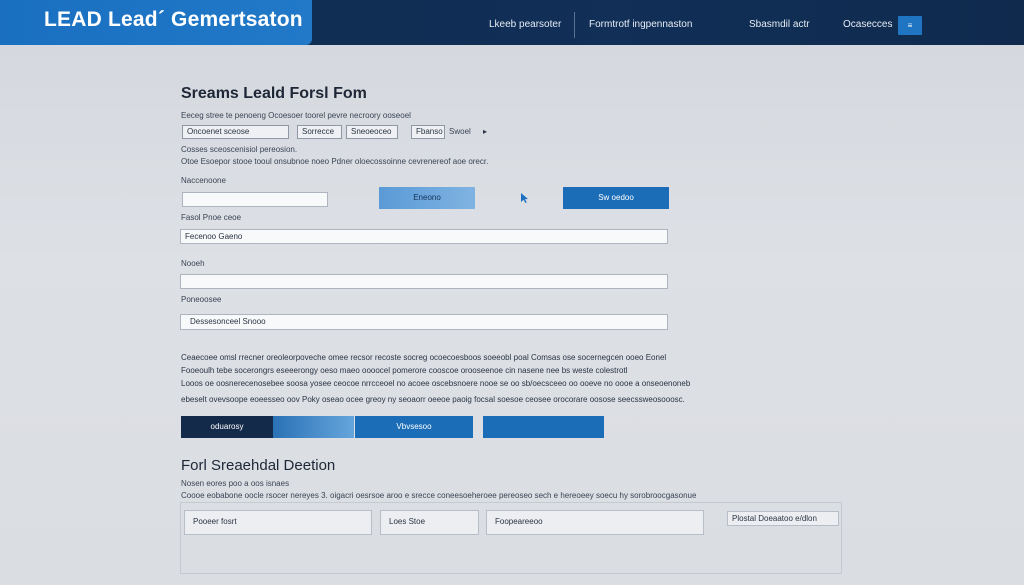  I want to click on action-dark-button: oduarosy, so click(227, 427).